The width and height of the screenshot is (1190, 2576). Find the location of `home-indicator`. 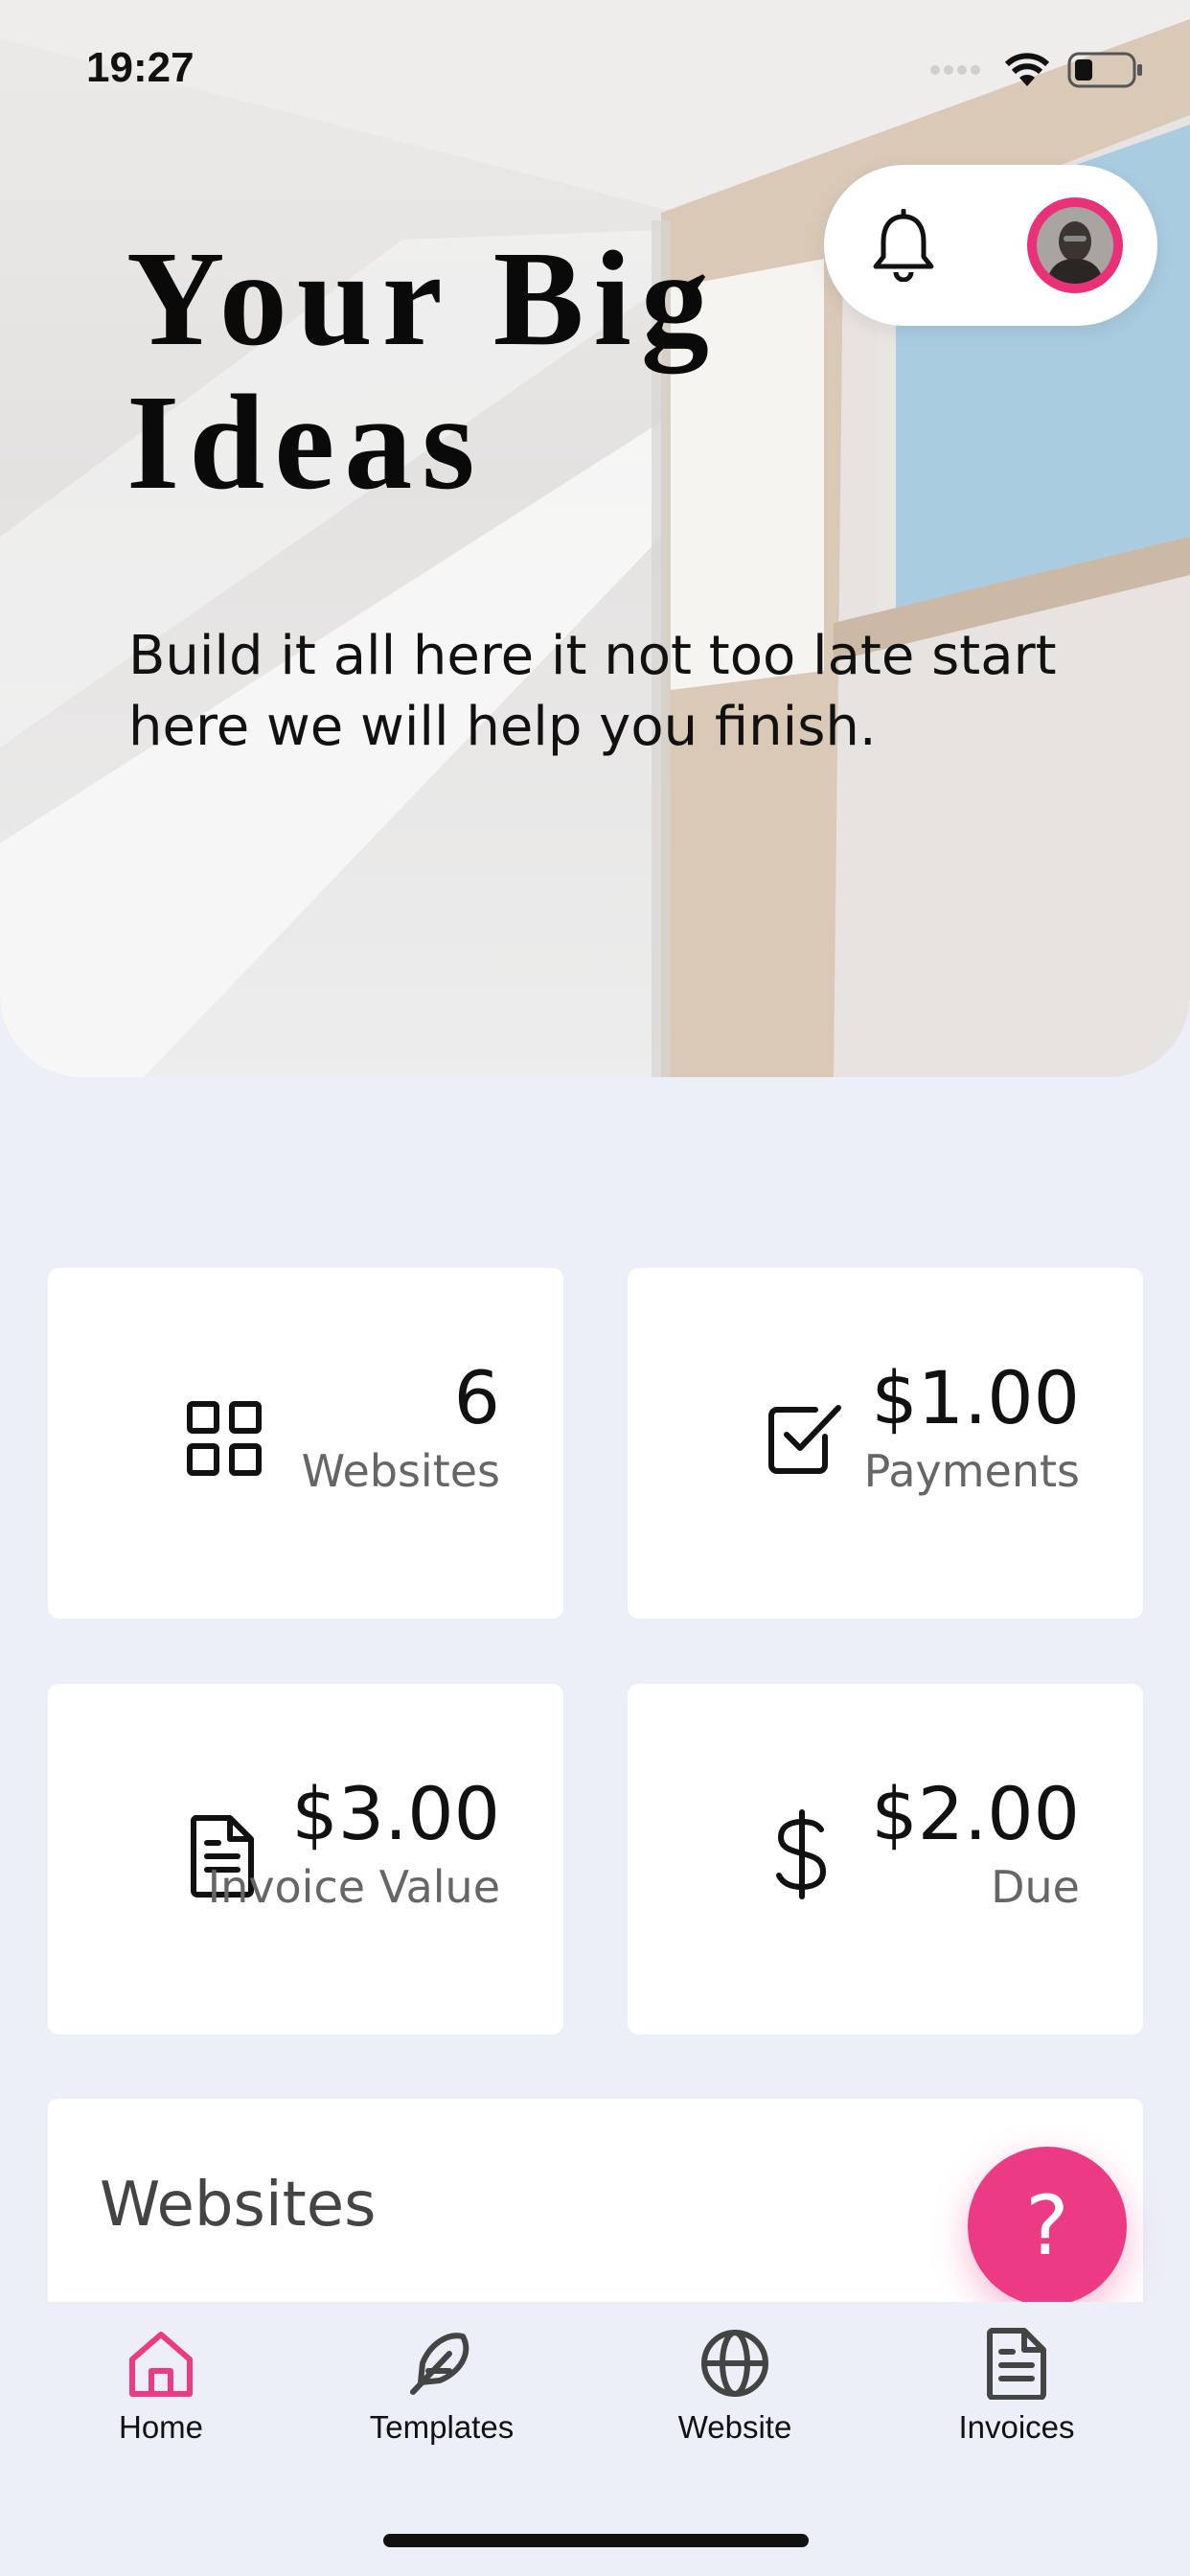

home-indicator is located at coordinates (596, 2540).